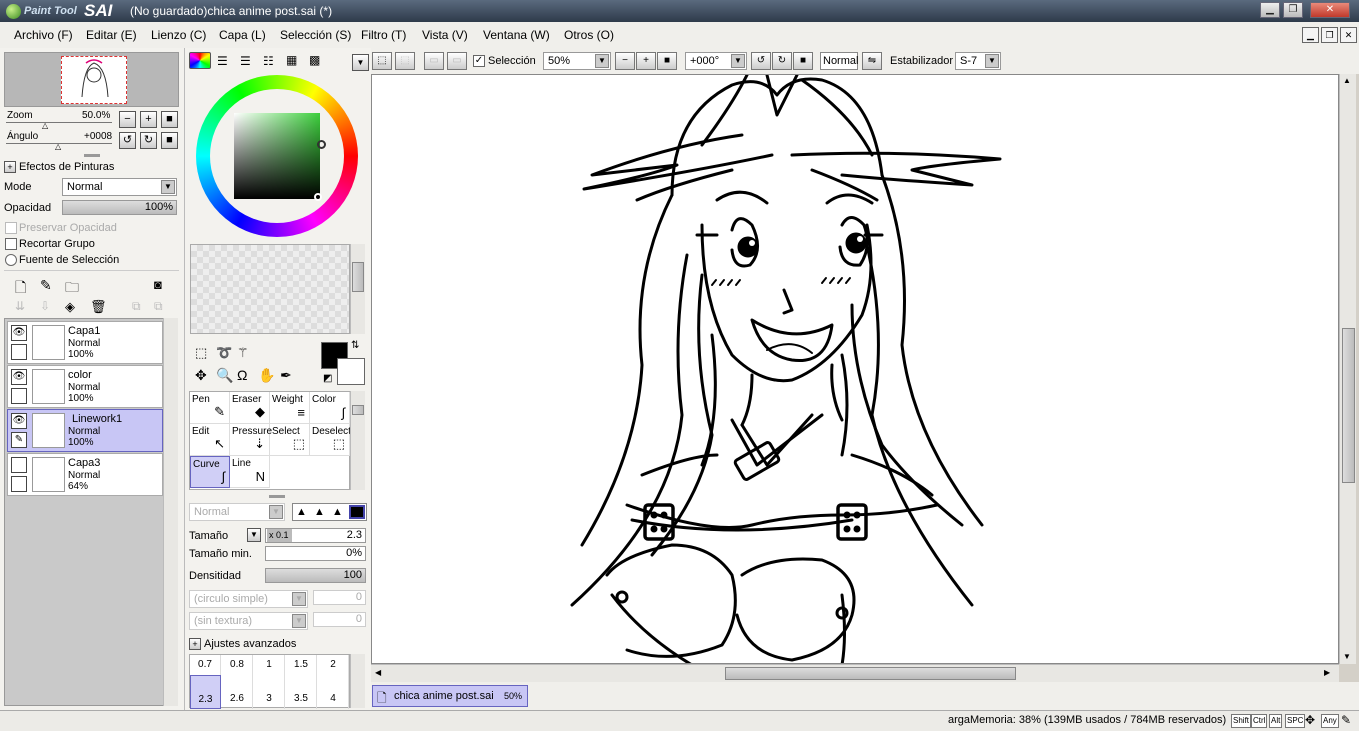 The width and height of the screenshot is (1359, 731). What do you see at coordinates (158, 284) in the screenshot?
I see `layer-mask-icon: ◙` at bounding box center [158, 284].